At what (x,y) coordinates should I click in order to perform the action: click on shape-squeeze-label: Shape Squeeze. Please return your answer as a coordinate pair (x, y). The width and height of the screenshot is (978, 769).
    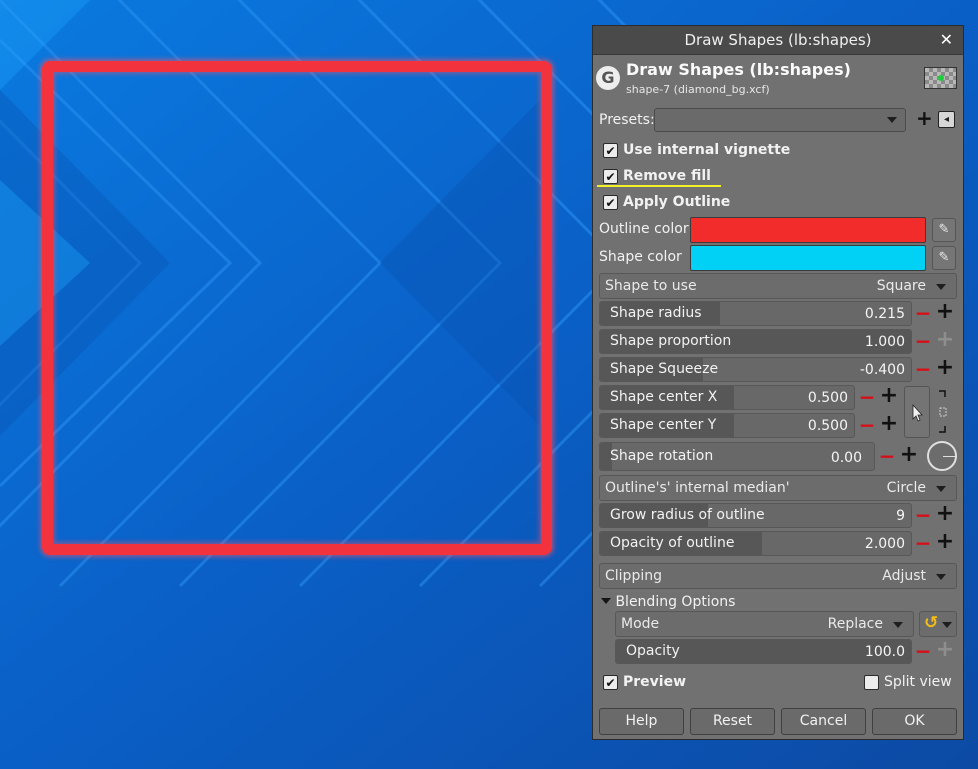
    Looking at the image, I should click on (664, 369).